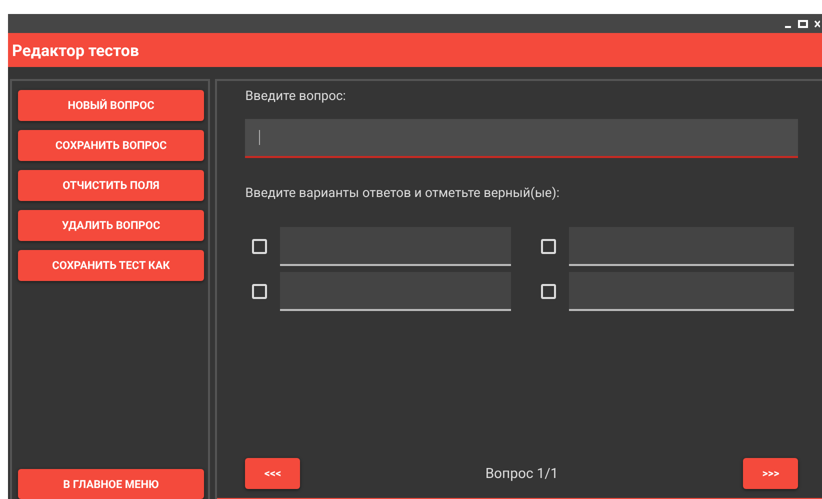 This screenshot has width=822, height=499. I want to click on next-button: >>>, so click(770, 473).